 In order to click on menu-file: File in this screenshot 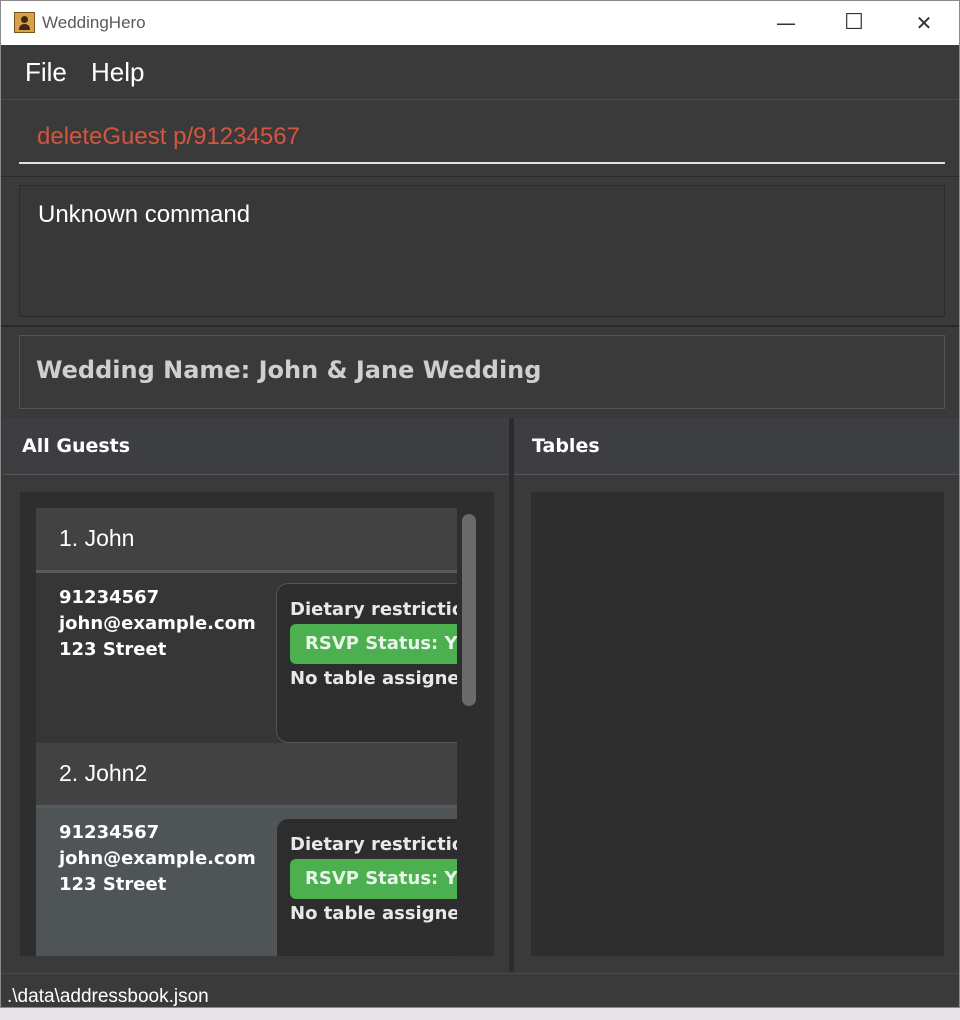, I will do `click(46, 72)`.